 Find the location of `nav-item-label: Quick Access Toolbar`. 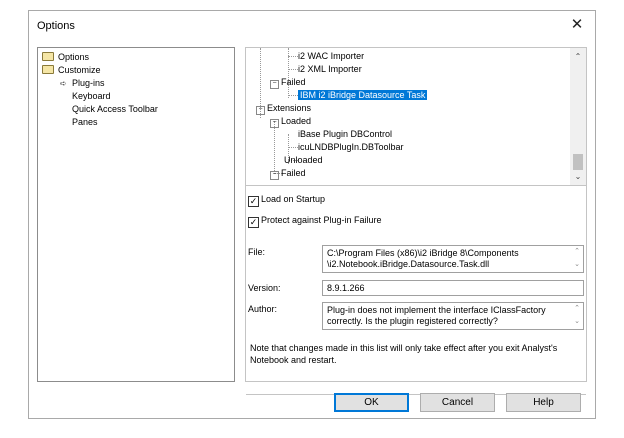

nav-item-label: Quick Access Toolbar is located at coordinates (115, 109).